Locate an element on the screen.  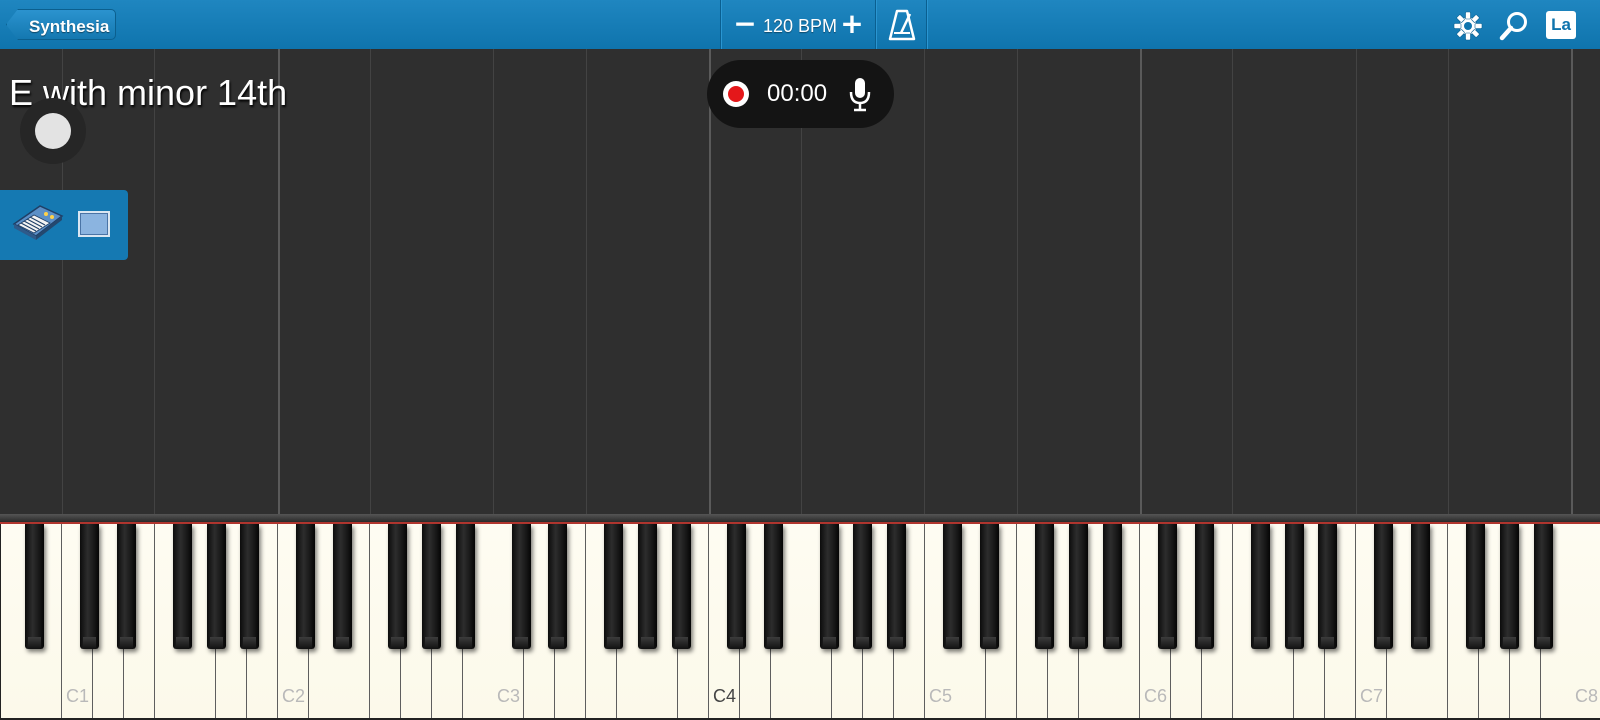
octave-label: C6 is located at coordinates (1156, 696).